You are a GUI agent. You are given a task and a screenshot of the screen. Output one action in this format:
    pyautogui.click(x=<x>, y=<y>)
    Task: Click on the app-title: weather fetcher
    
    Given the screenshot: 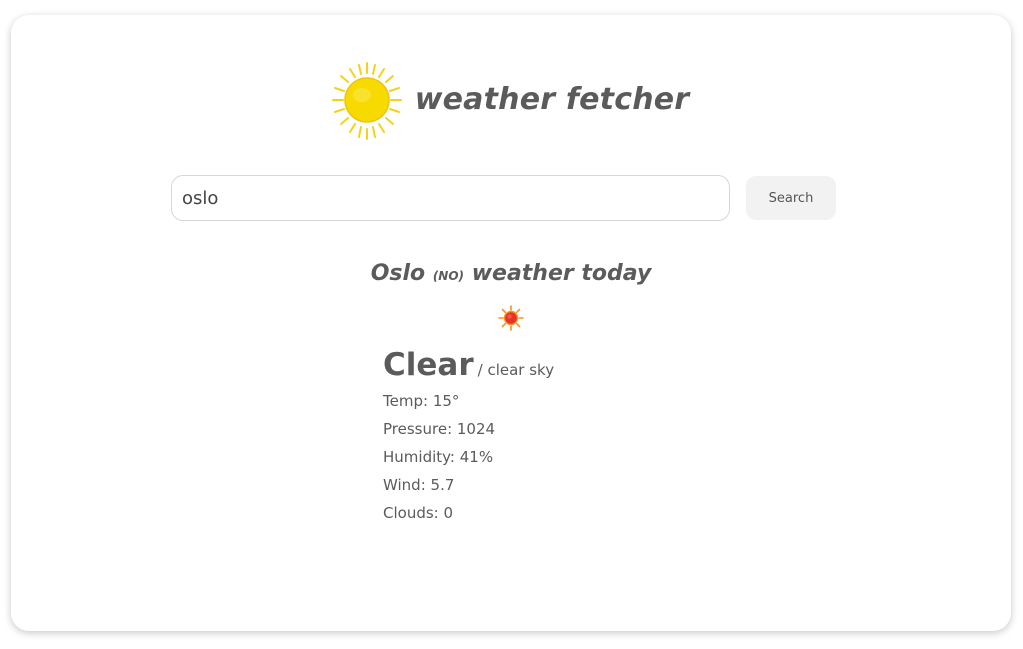 What is the action you would take?
    pyautogui.click(x=552, y=99)
    